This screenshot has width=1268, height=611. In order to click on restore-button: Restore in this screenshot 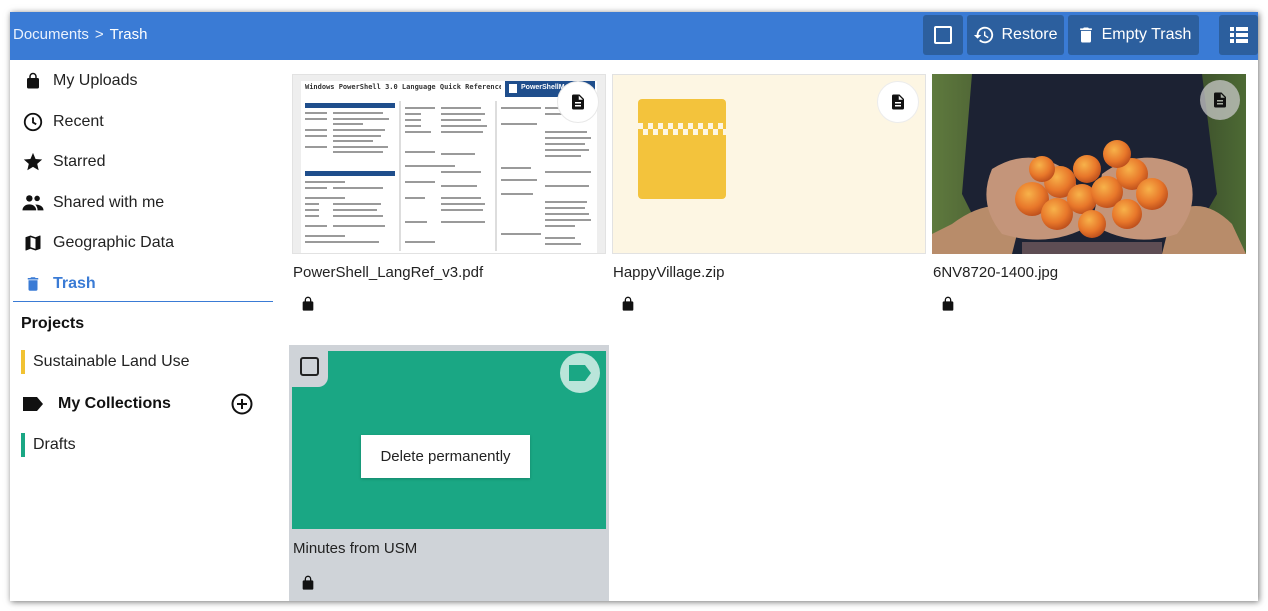, I will do `click(1015, 35)`.